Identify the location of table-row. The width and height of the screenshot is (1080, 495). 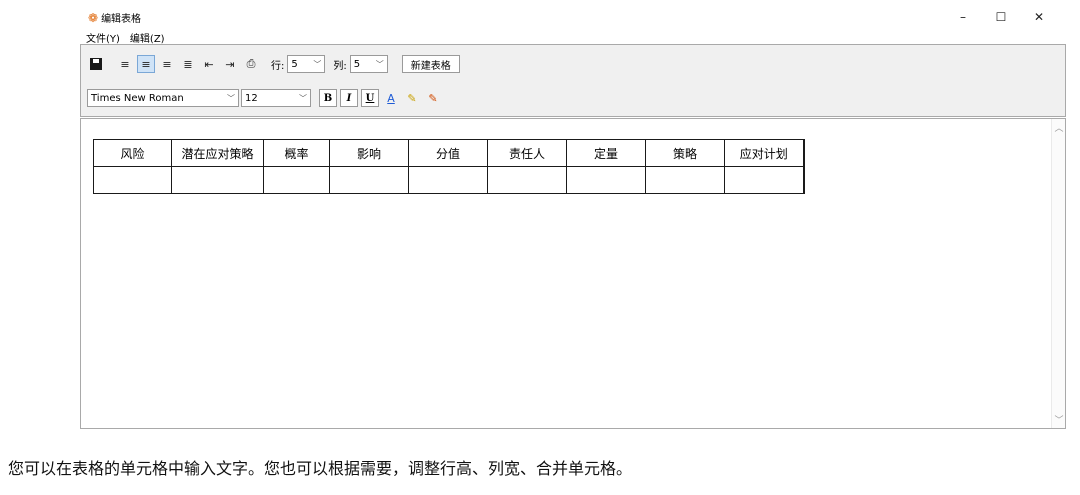
(449, 180).